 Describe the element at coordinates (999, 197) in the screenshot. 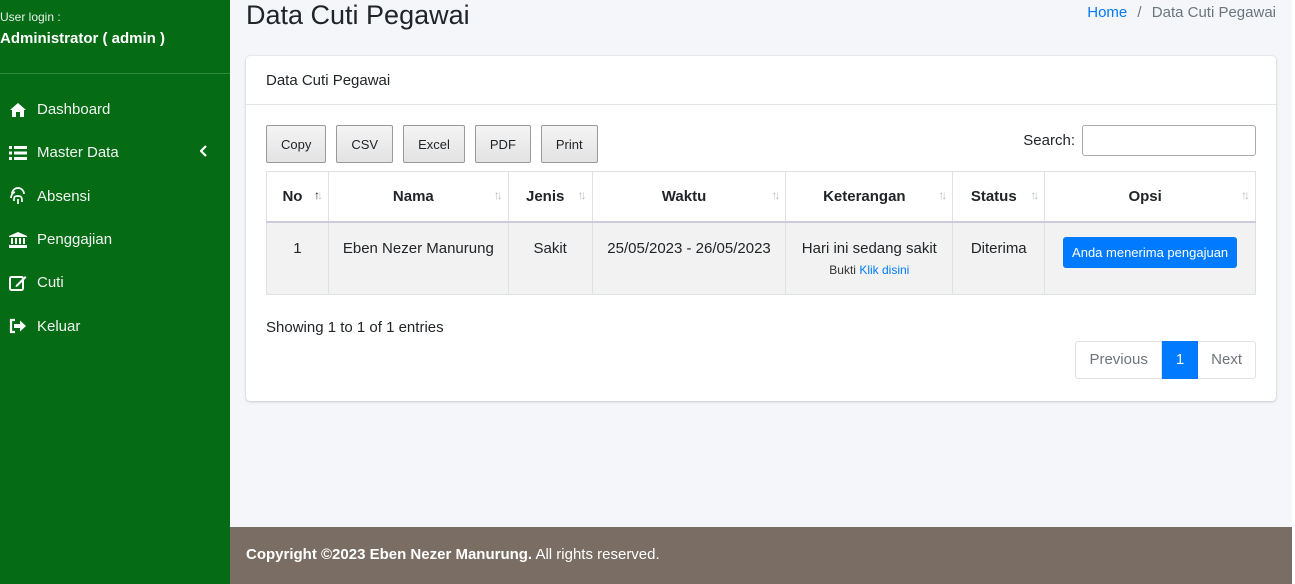

I see `column-header-status: Status ↑↓` at that location.